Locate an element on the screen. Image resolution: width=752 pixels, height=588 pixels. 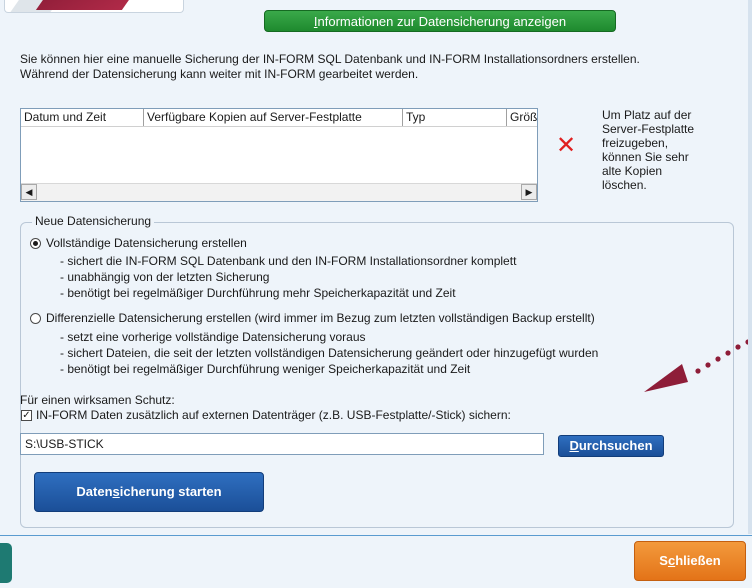
full-backup-label: Vollständige Datensicherung erstellen is located at coordinates (146, 243).